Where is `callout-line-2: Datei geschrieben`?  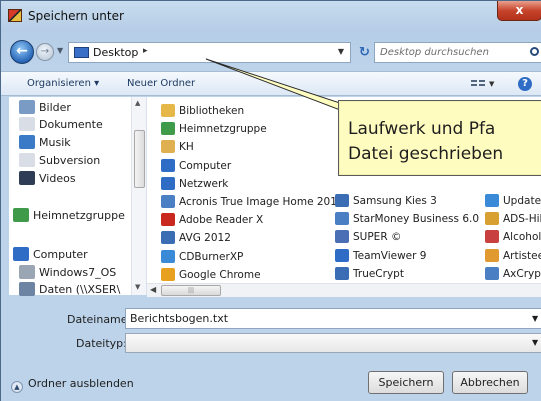 callout-line-2: Datei geschrieben is located at coordinates (426, 154).